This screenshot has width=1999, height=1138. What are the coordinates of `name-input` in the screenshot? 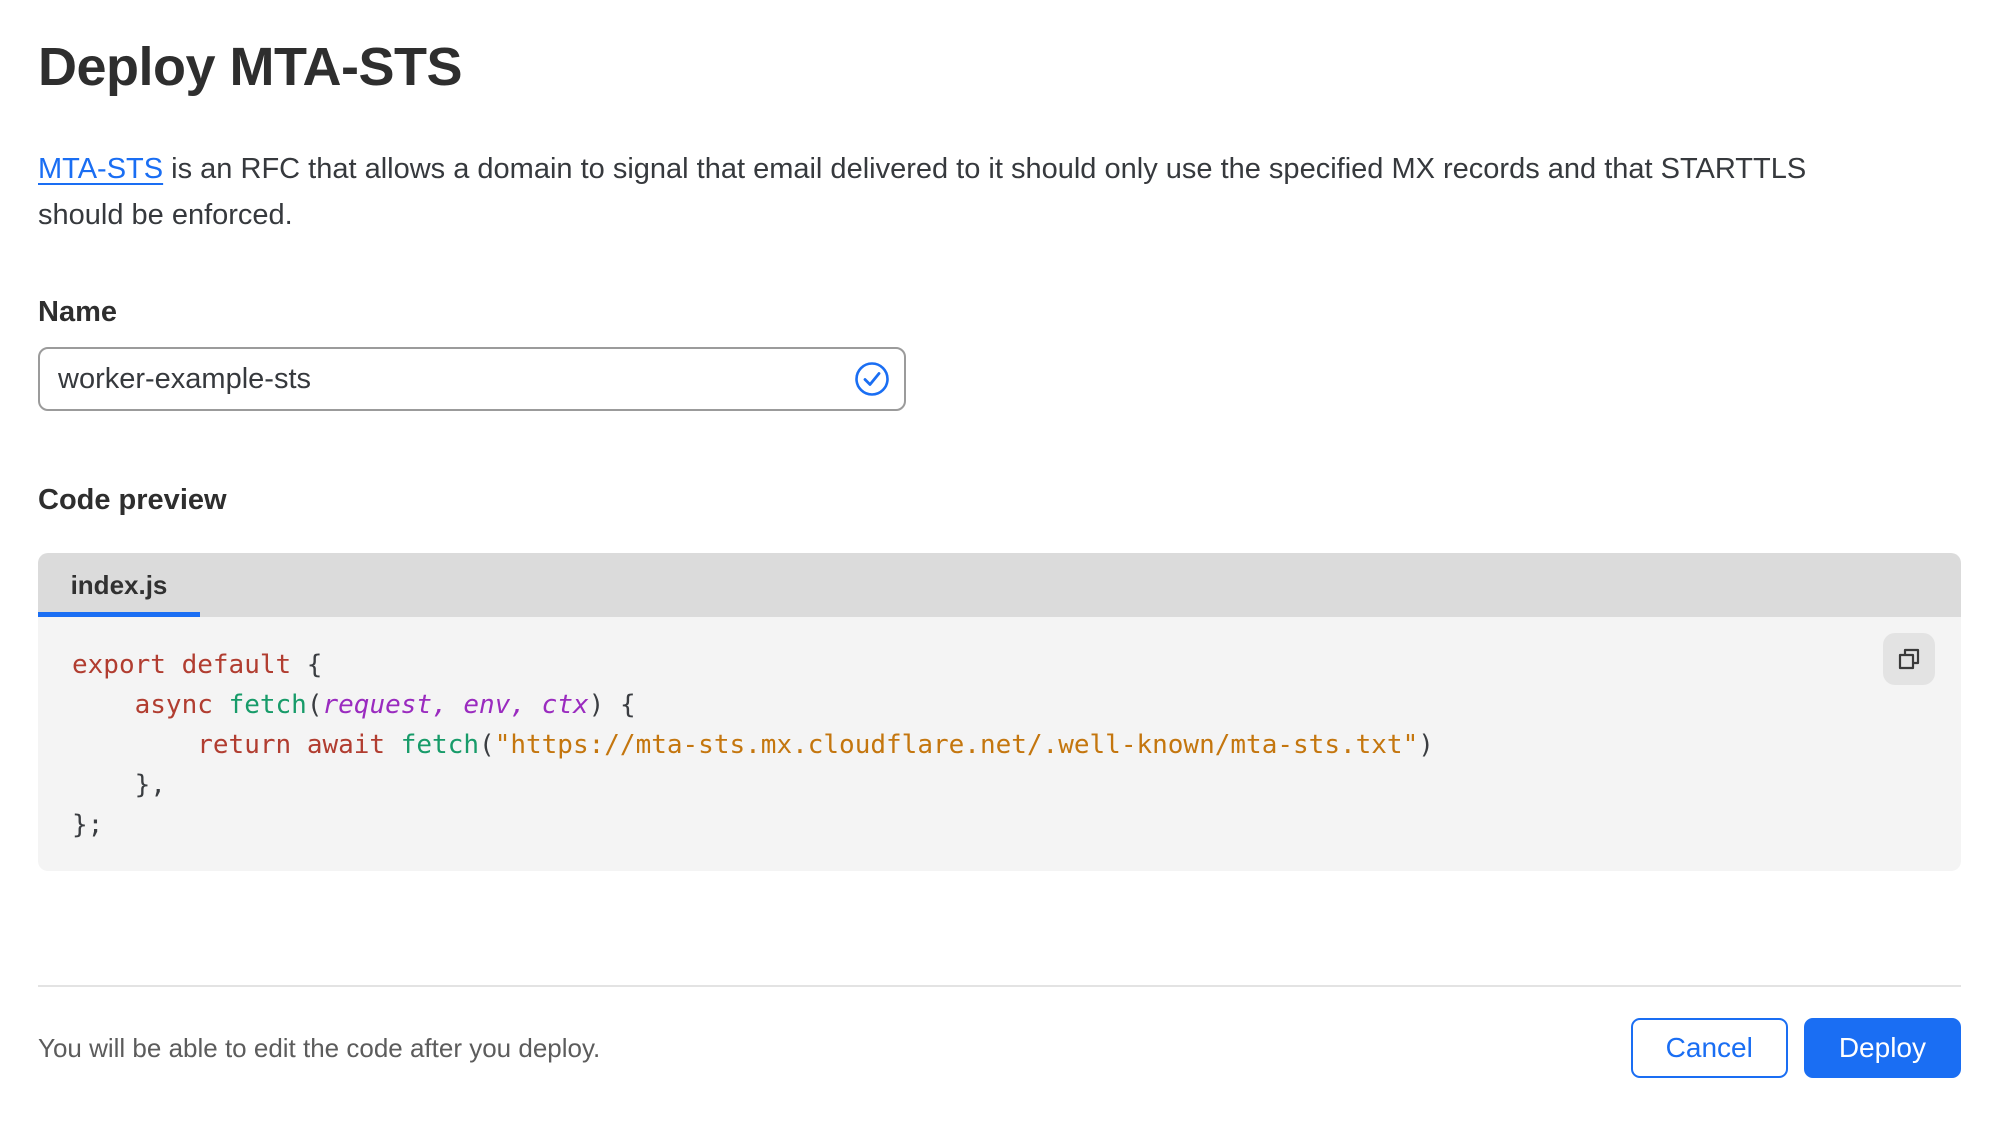 It's located at (472, 379).